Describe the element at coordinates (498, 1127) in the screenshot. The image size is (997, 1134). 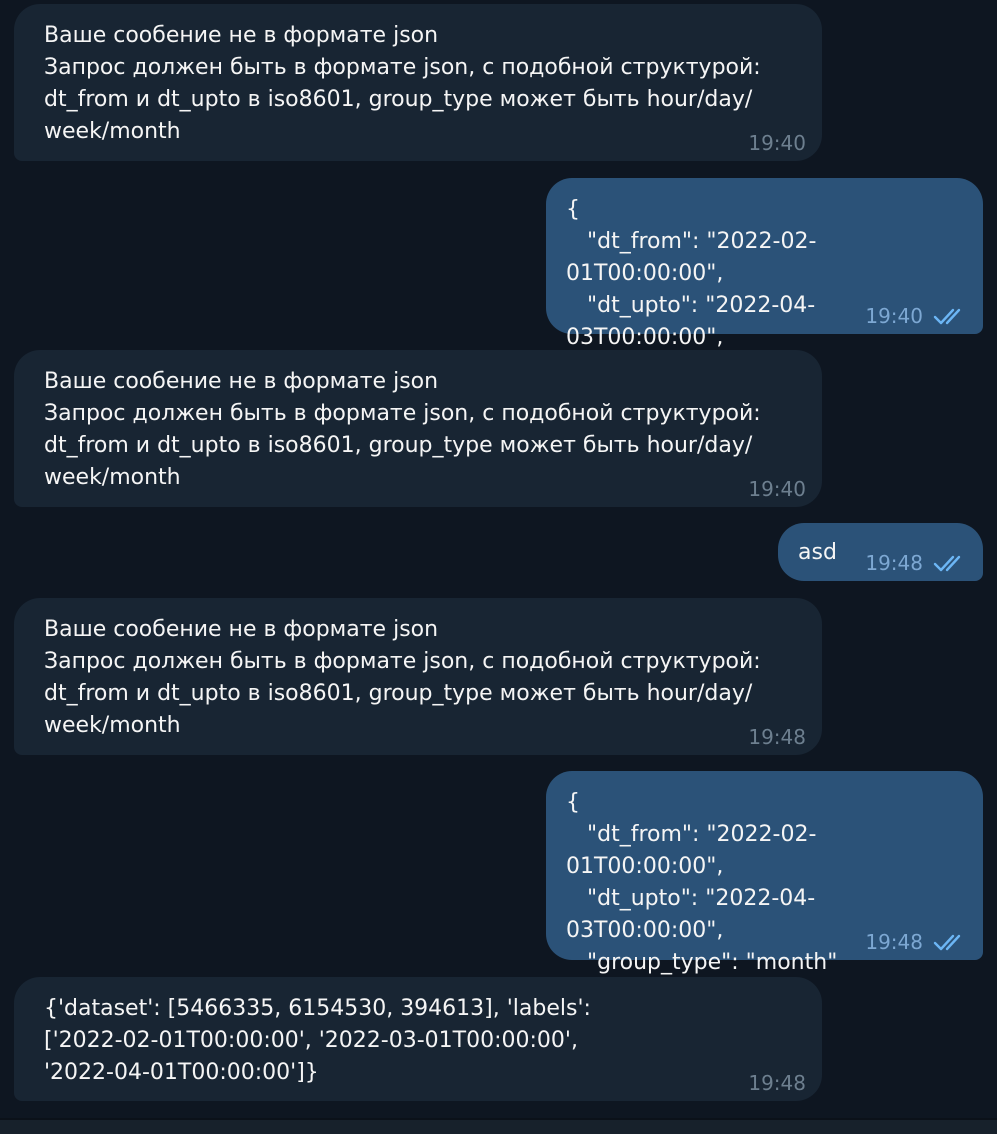
I see `message-composer-bar` at that location.